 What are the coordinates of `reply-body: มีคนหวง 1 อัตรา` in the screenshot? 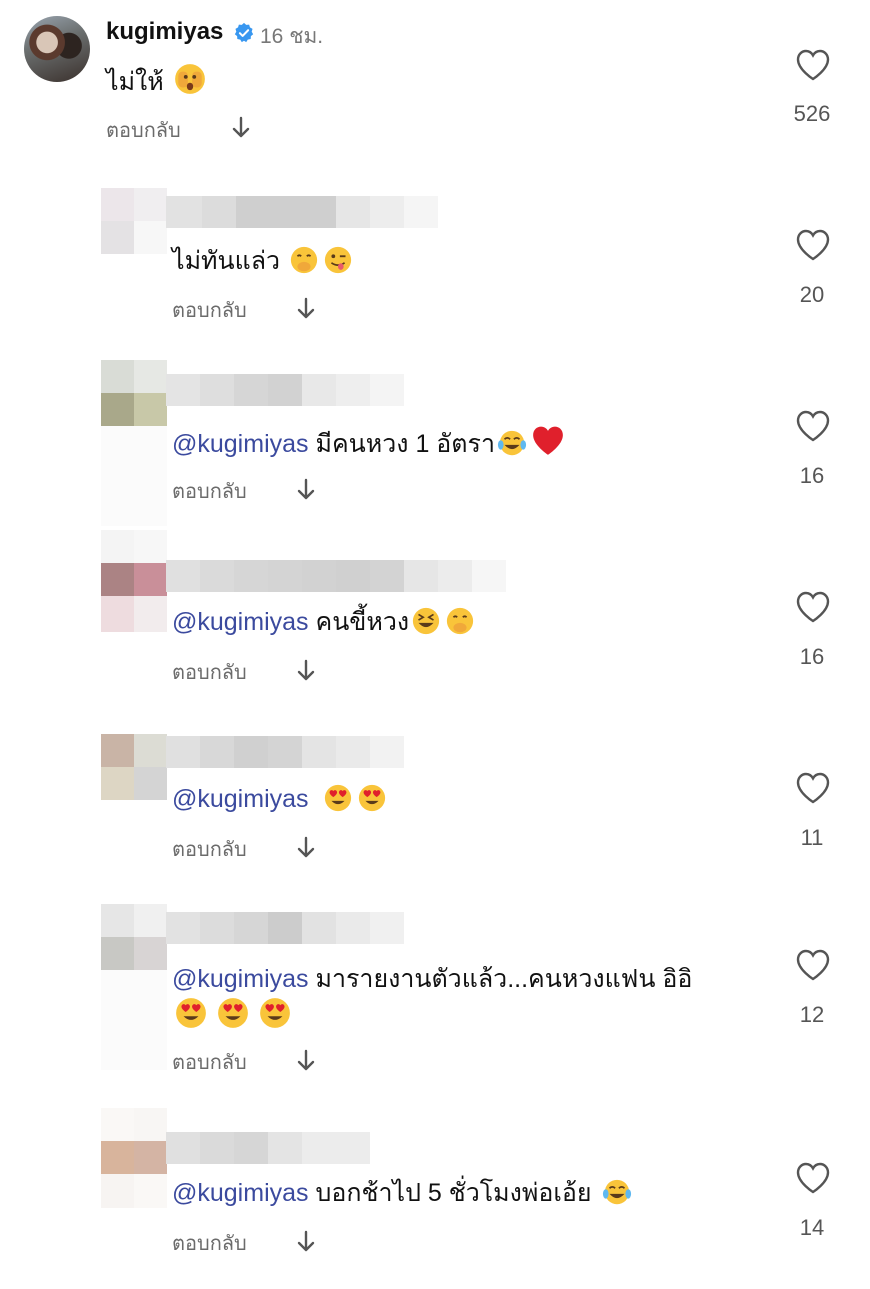 It's located at (402, 444).